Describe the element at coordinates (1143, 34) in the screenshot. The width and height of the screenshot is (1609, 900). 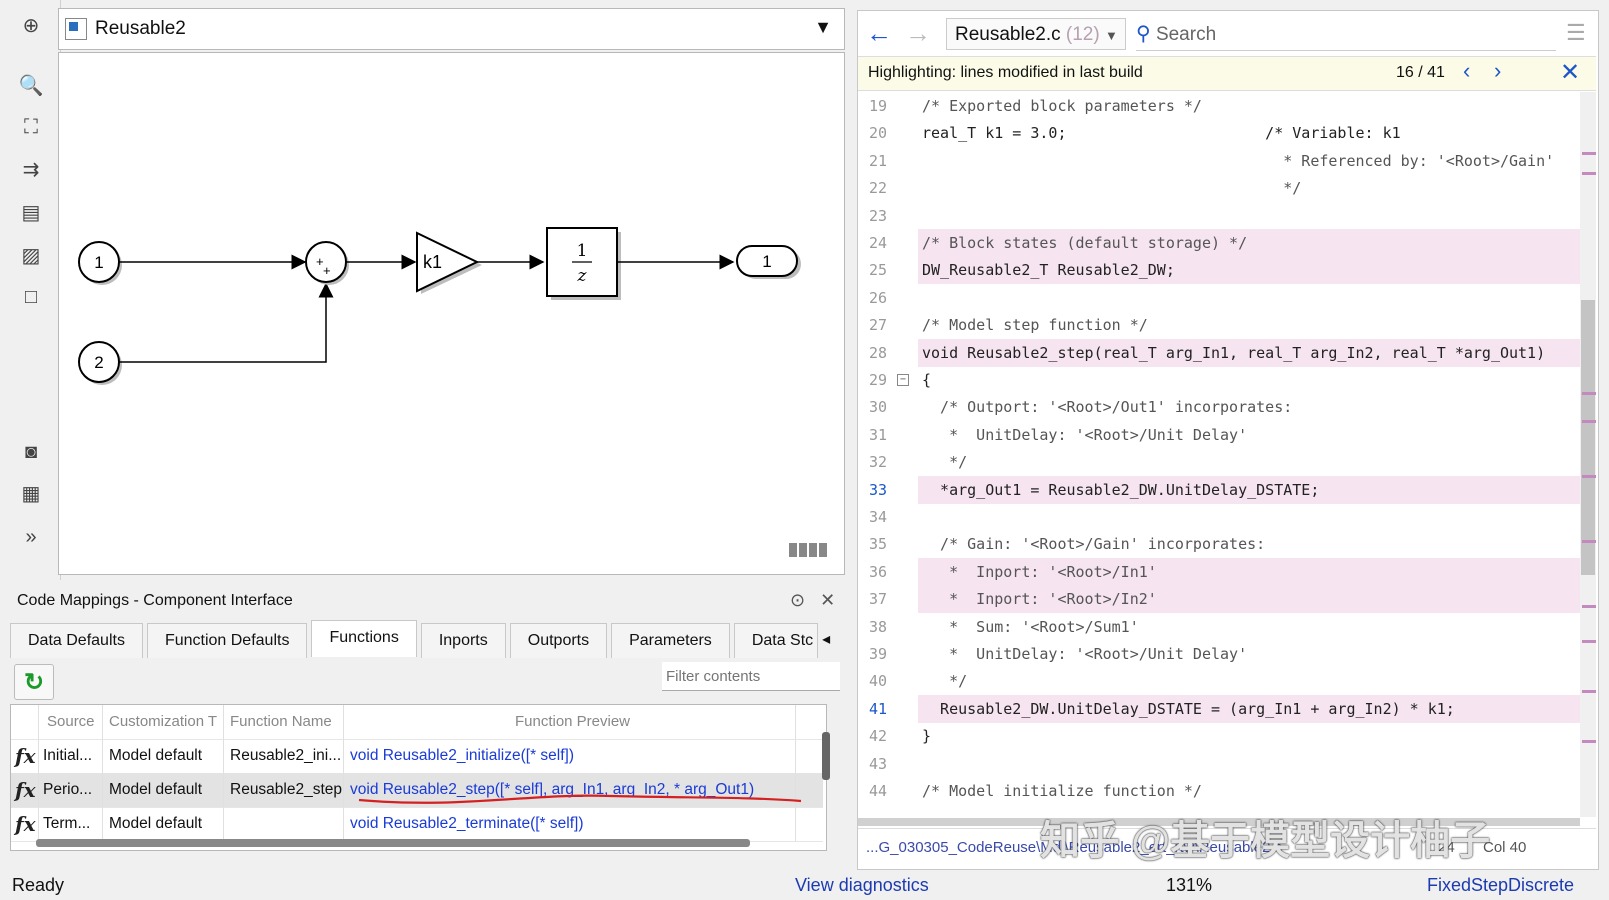
I see `search-icon: ⚲` at that location.